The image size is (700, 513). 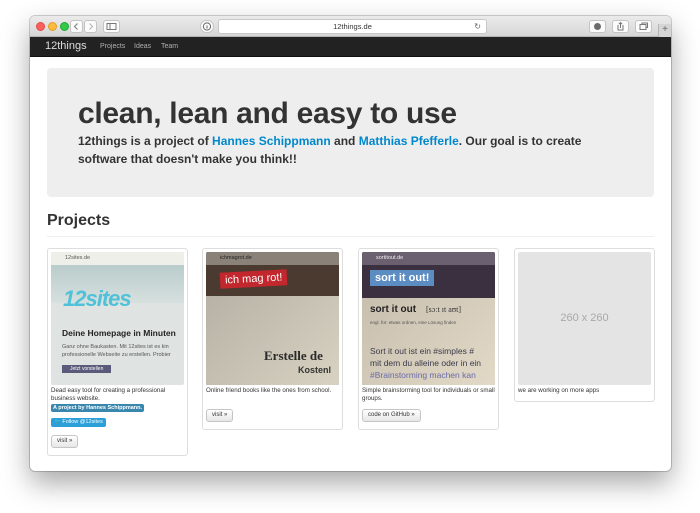 I want to click on tabs-icon, so click(x=643, y=26).